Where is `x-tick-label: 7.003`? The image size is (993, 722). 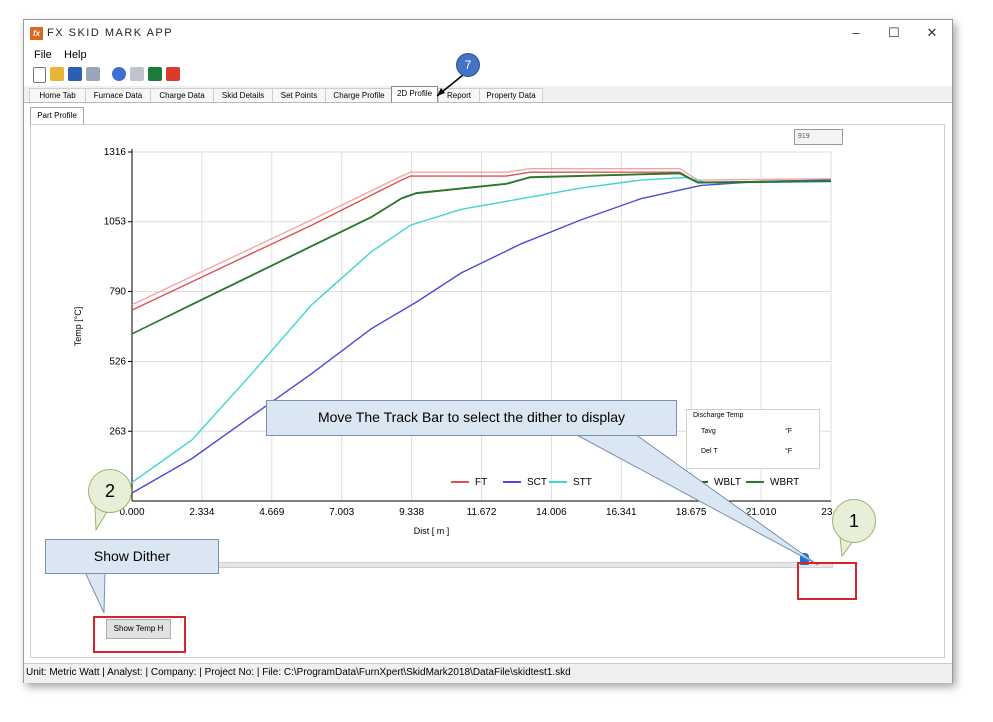
x-tick-label: 7.003 is located at coordinates (341, 512).